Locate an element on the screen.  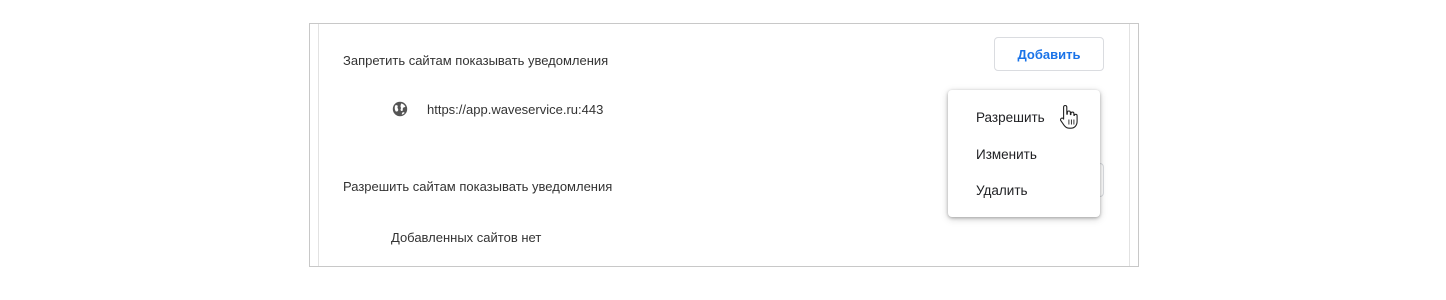
menu-item-remove: Удалить is located at coordinates (1002, 190).